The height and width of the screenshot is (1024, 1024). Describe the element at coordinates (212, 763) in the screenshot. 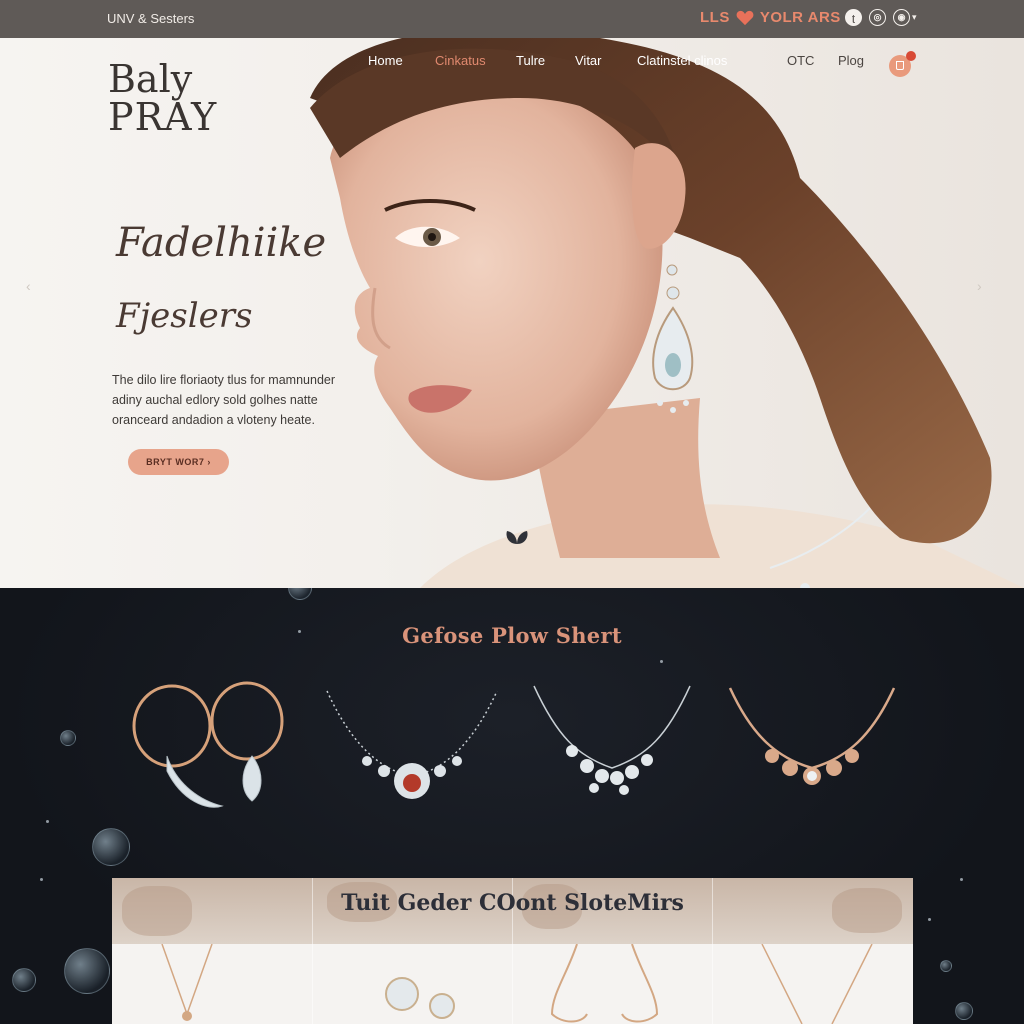

I see `product-hoop-earrings` at that location.